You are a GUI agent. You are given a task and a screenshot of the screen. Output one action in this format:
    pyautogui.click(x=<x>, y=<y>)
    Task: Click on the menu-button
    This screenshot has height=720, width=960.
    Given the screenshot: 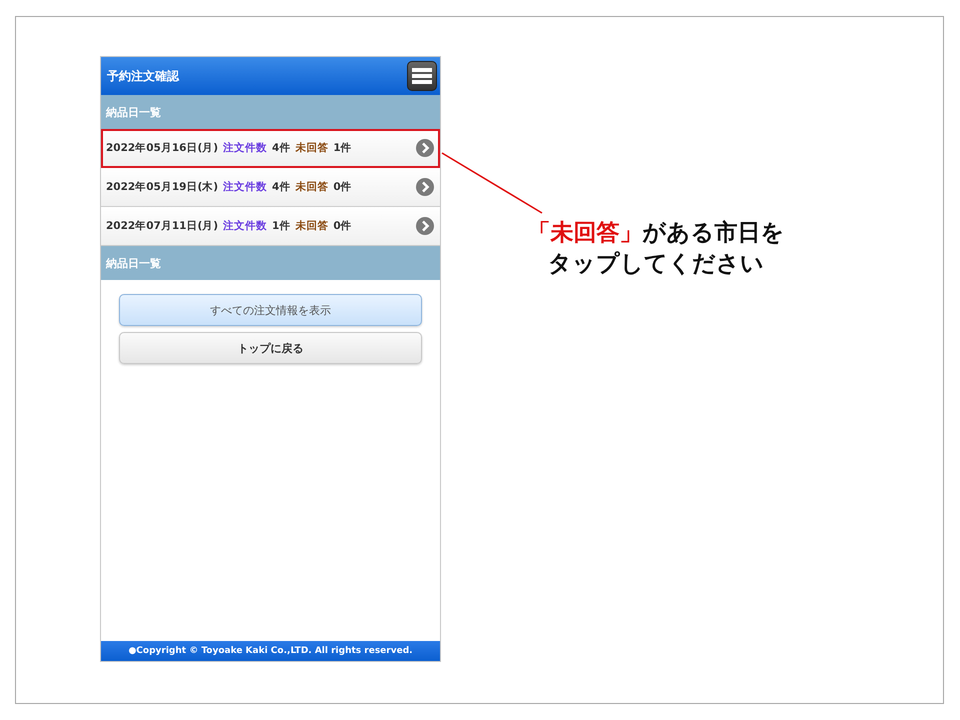 What is the action you would take?
    pyautogui.click(x=422, y=76)
    